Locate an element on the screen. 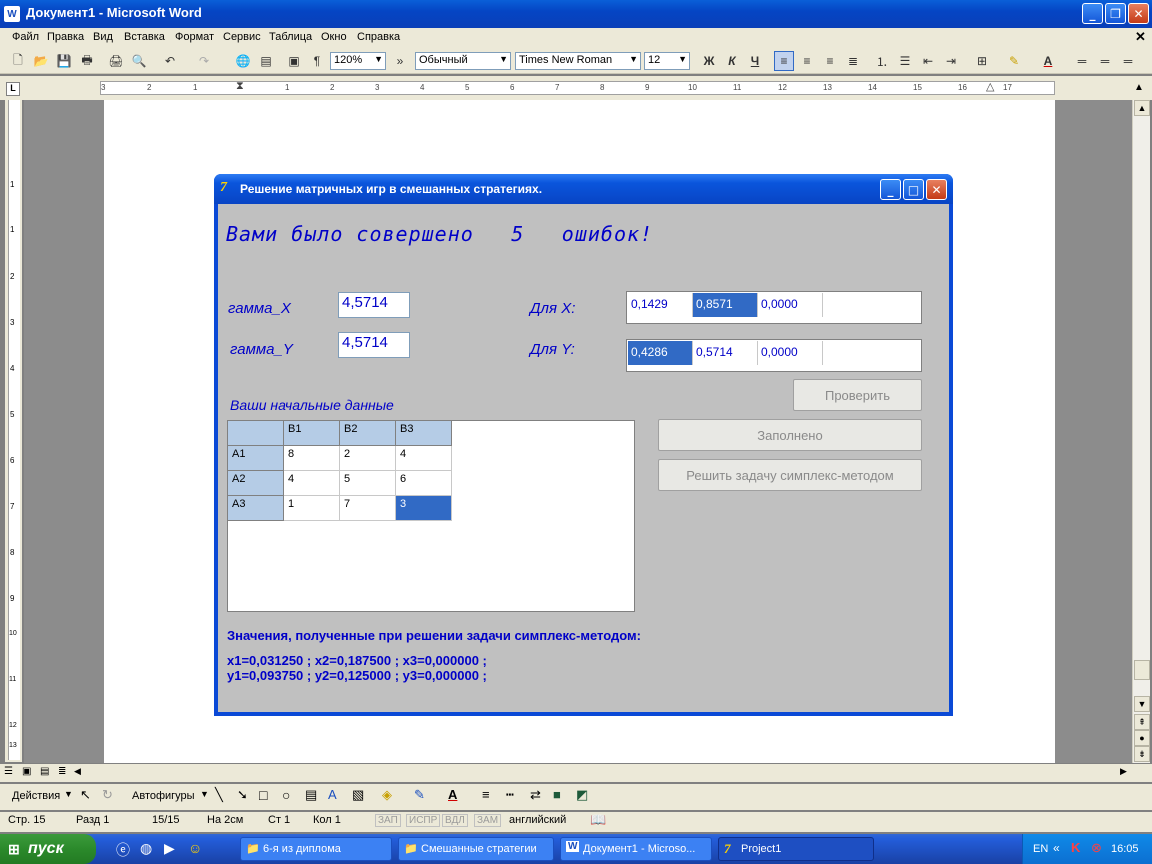  check-button: Проверить is located at coordinates (857, 395).